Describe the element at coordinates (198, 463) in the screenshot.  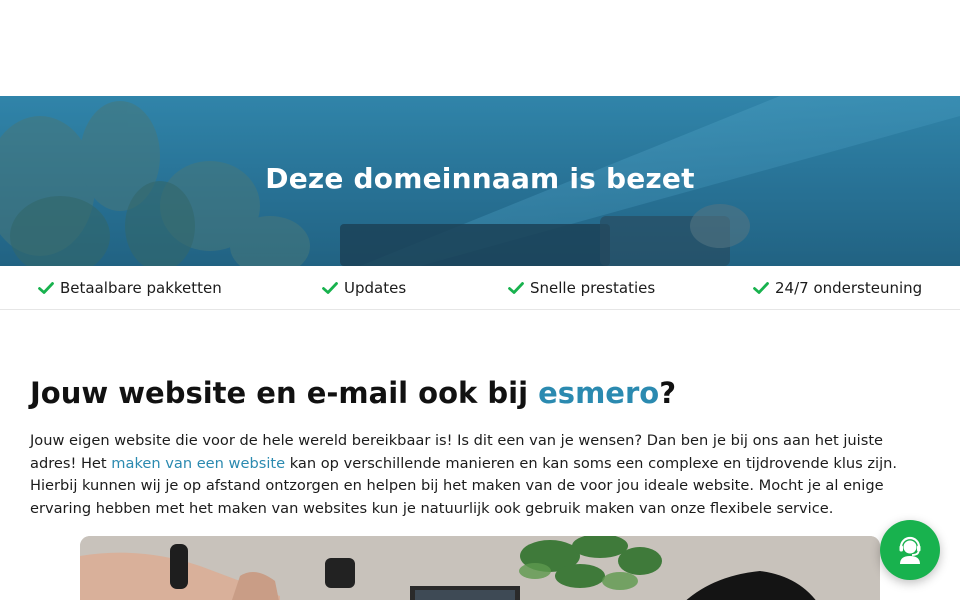
I see `maken-van-een-website-link: maken van een website` at that location.